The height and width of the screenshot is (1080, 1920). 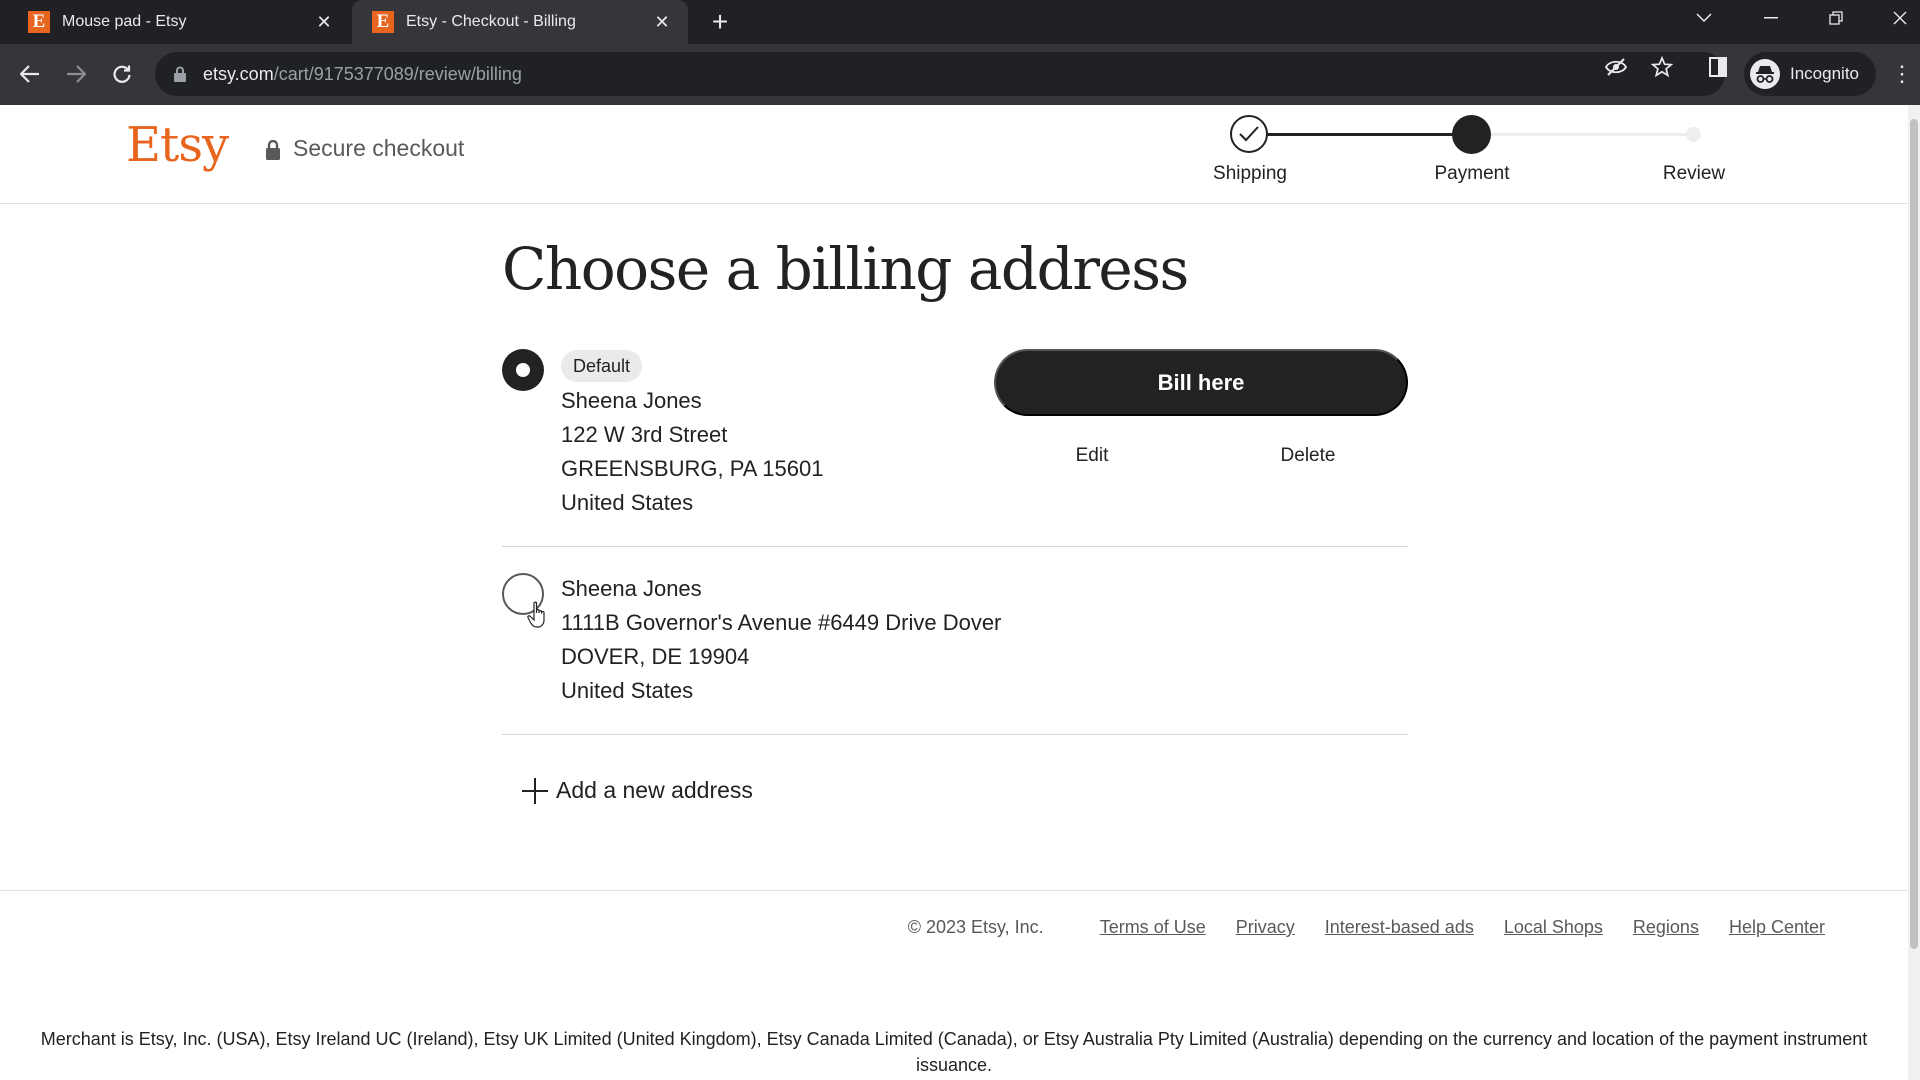 What do you see at coordinates (379, 148) in the screenshot?
I see `secure-checkout-label: Secure checkout` at bounding box center [379, 148].